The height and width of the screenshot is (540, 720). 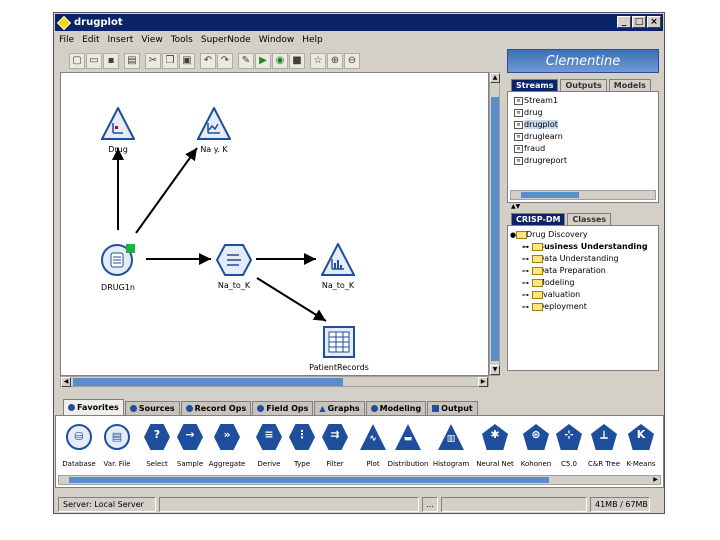 I want to click on menu-supernode: SuperNode, so click(x=226, y=40).